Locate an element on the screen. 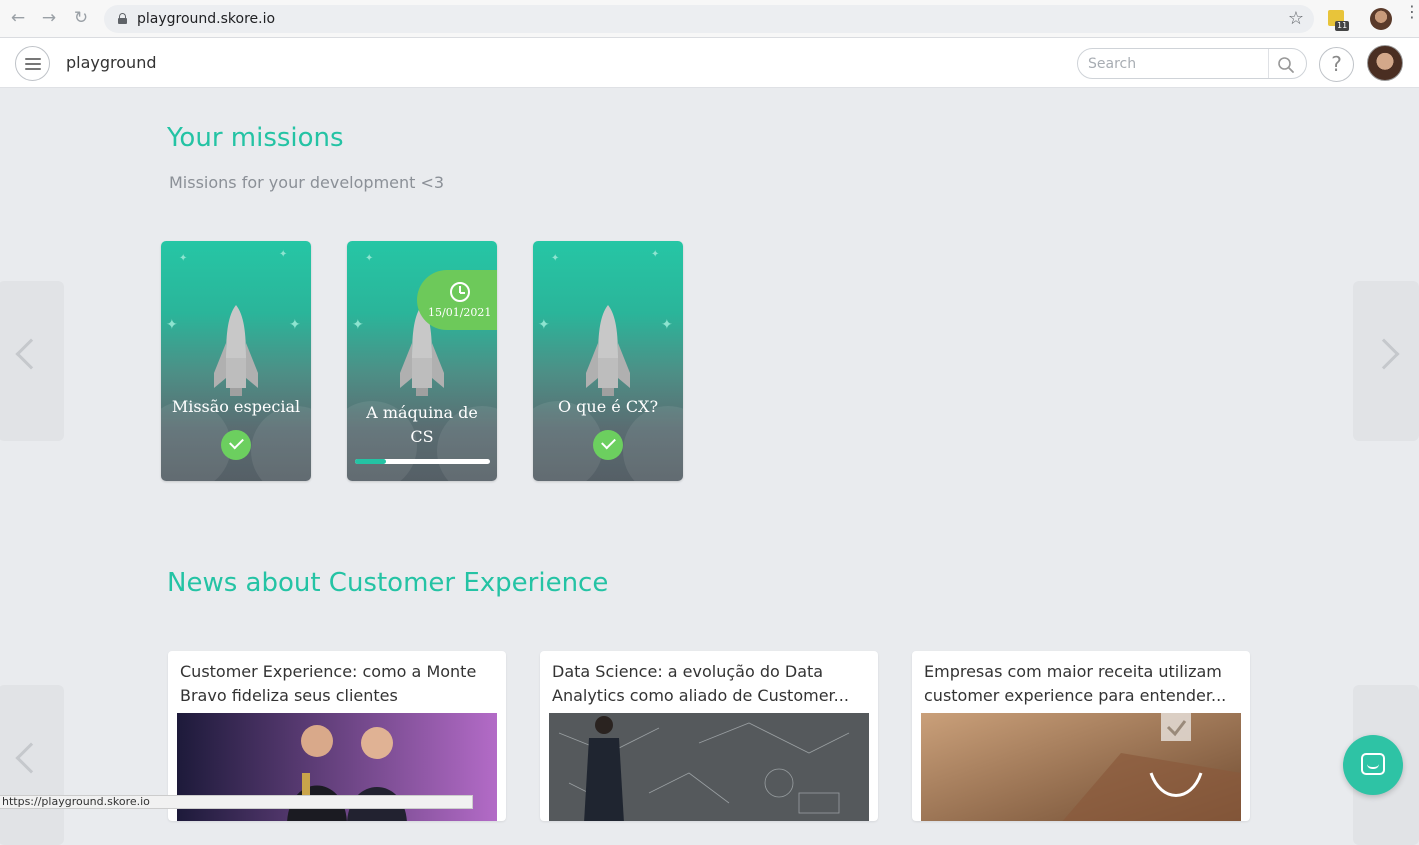  search-icon is located at coordinates (1286, 65).